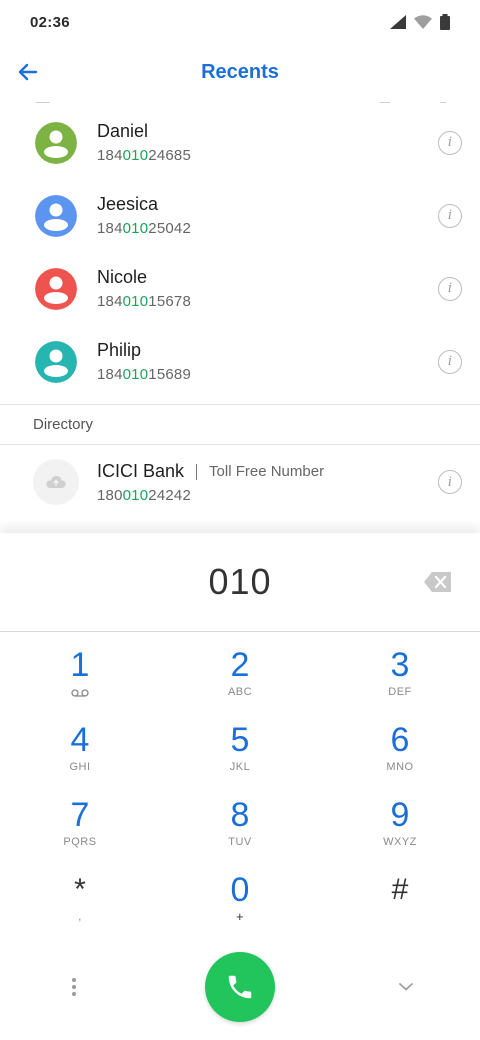 This screenshot has width=480, height=1040. I want to click on key-digit: 8, so click(240, 815).